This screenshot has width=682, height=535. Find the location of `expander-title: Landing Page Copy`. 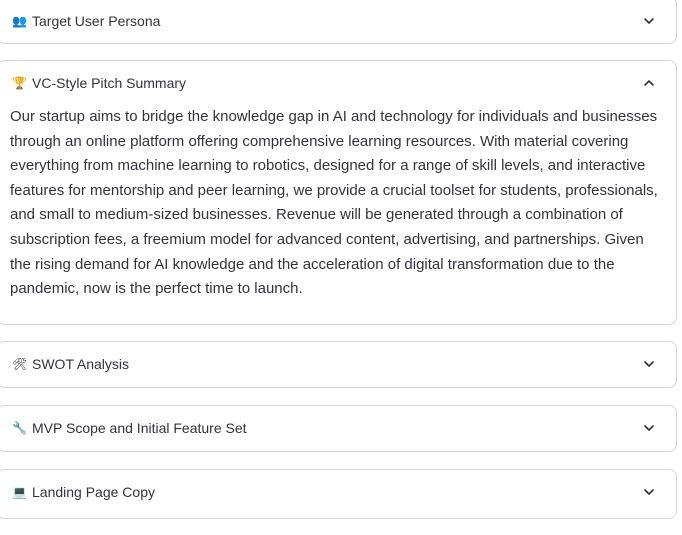

expander-title: Landing Page Copy is located at coordinates (93, 492).